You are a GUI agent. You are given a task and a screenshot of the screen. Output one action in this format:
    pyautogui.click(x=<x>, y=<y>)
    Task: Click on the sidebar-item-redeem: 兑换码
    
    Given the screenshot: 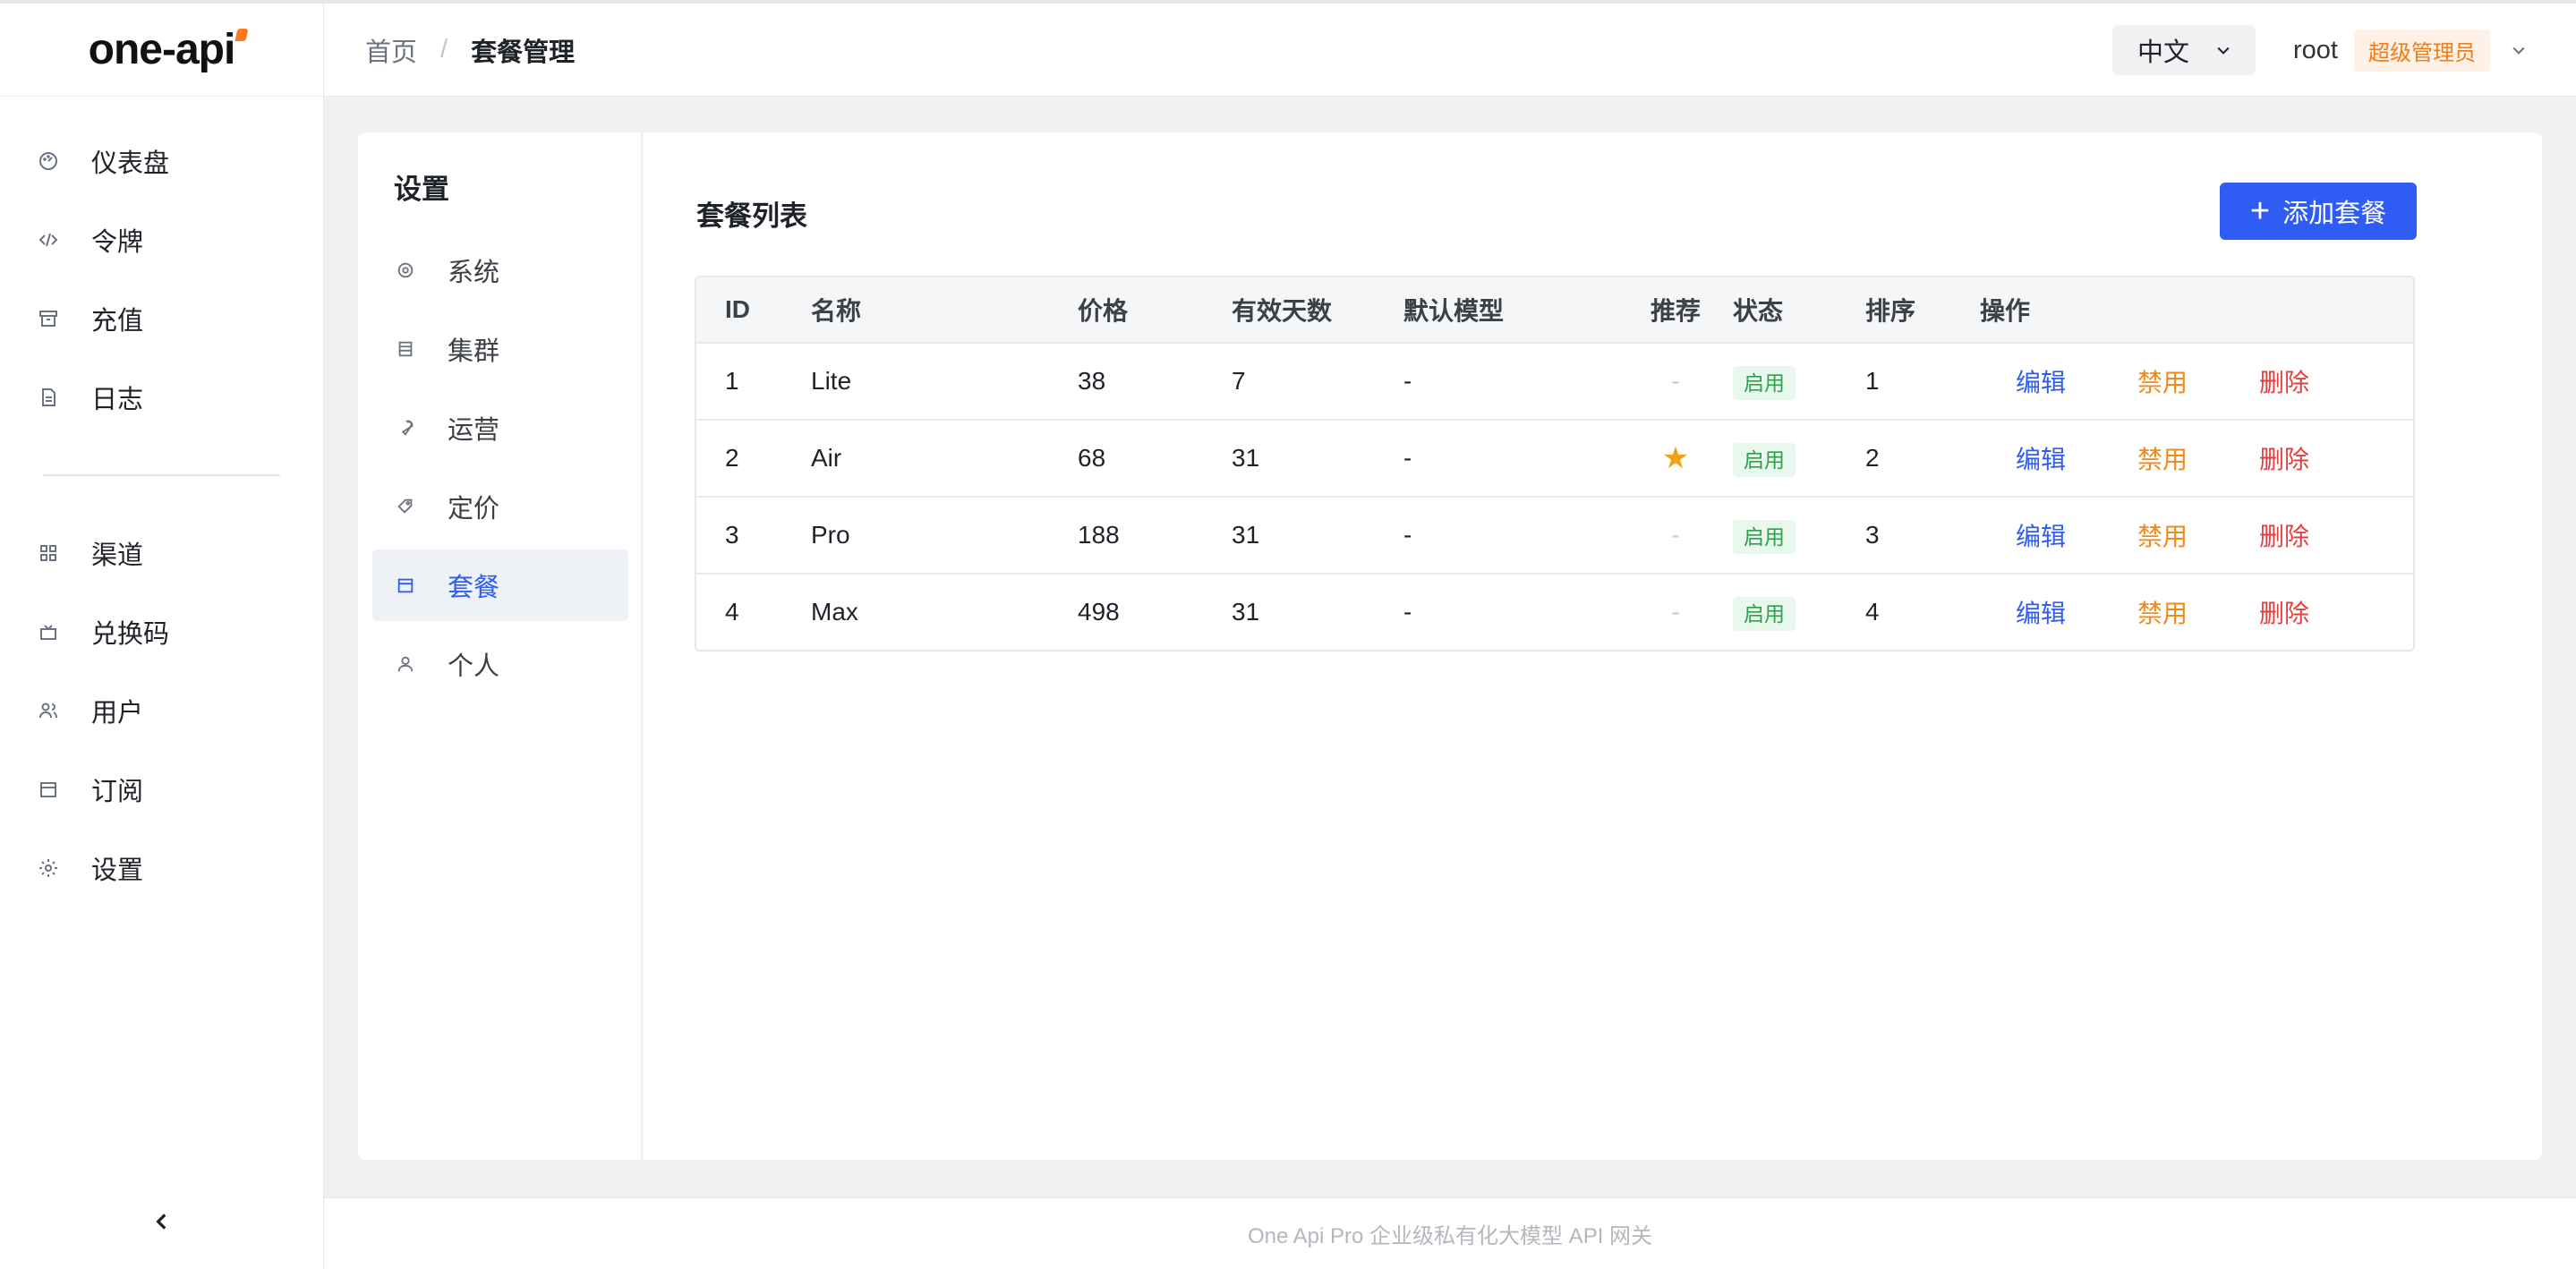 What is the action you would take?
    pyautogui.click(x=161, y=631)
    